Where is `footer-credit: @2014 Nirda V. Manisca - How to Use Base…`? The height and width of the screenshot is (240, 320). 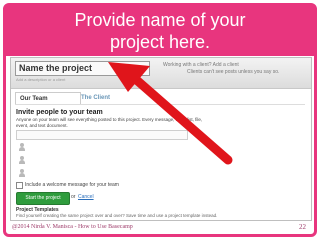
footer-credit: @2014 Nirda V. Manisca - How to Use Base… is located at coordinates (72, 227).